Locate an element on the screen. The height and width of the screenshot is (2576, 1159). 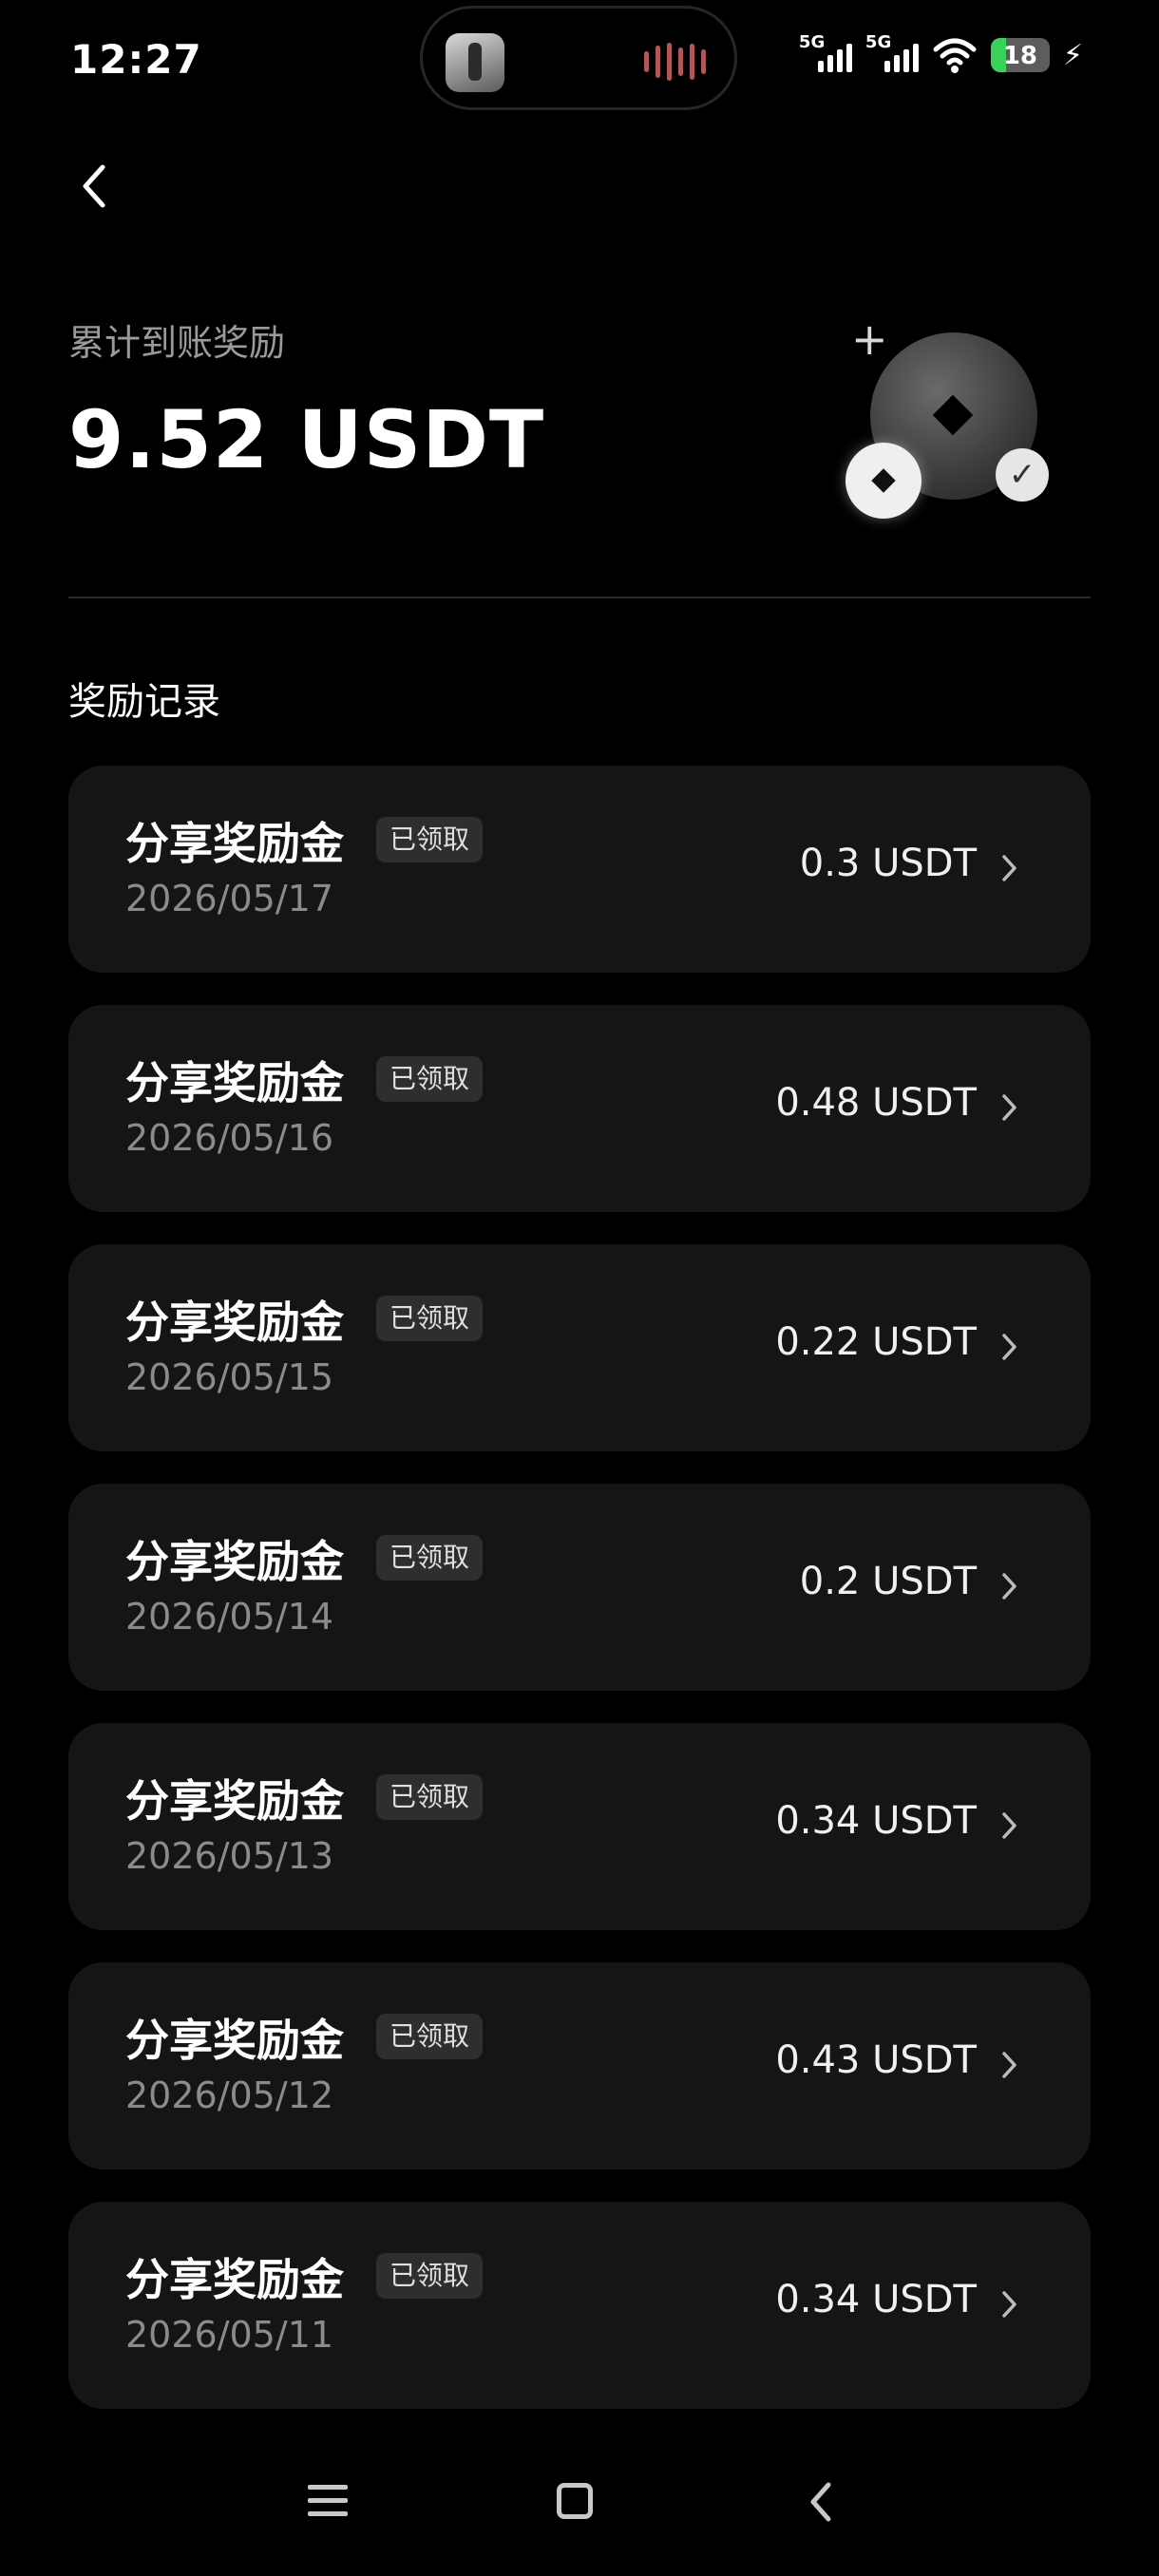
wifi-icon is located at coordinates (955, 55).